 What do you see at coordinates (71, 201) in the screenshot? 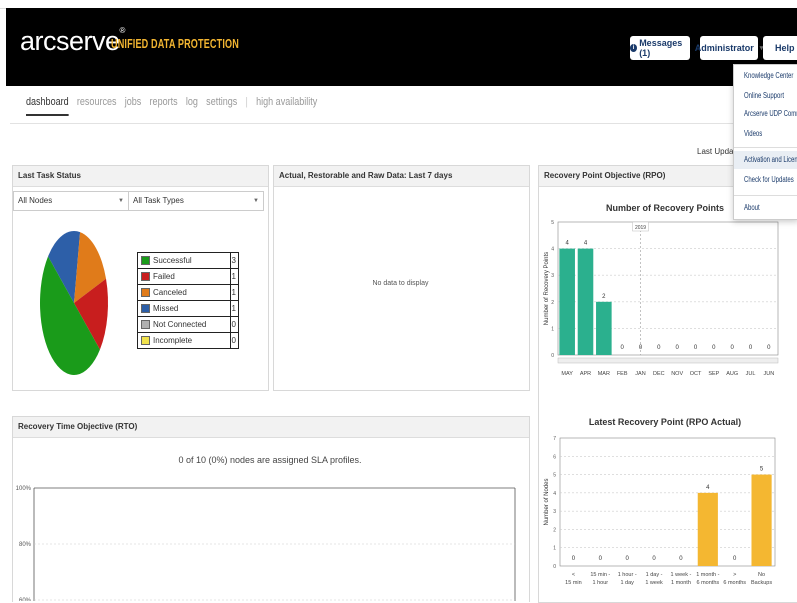
I see `node-filter-select: All Nodes ▼` at bounding box center [71, 201].